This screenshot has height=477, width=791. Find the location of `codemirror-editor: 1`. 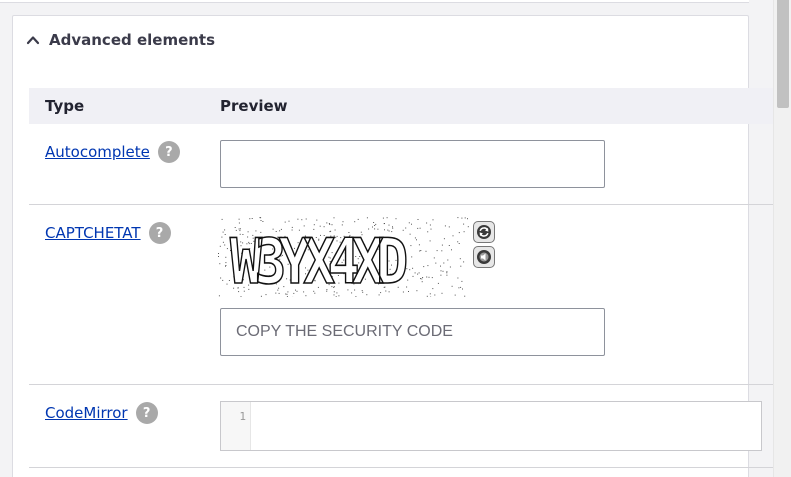

codemirror-editor: 1 is located at coordinates (491, 426).